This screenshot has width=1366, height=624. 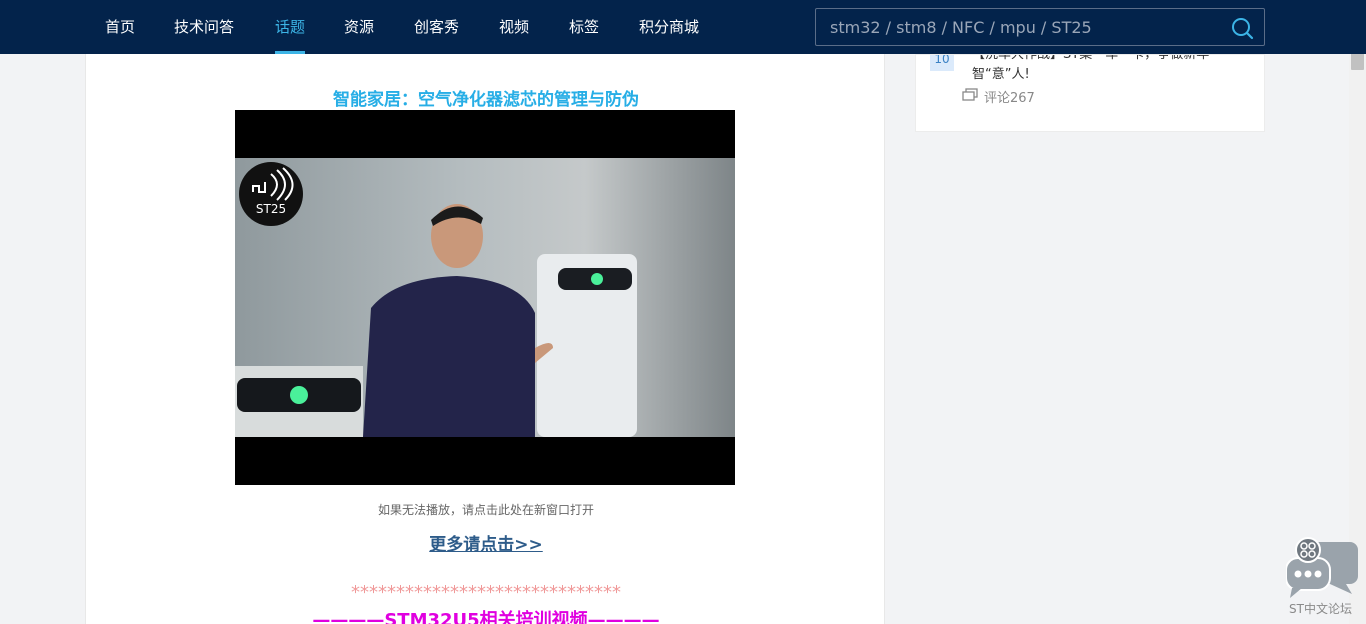 What do you see at coordinates (1321, 567) in the screenshot?
I see `chat-bubble-icon` at bounding box center [1321, 567].